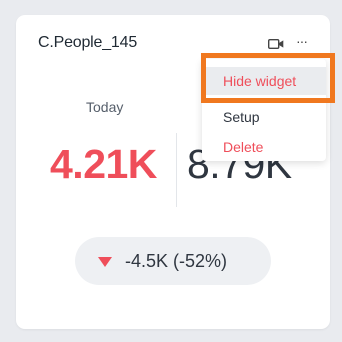  I want to click on menu-item-delete: Delete, so click(264, 147).